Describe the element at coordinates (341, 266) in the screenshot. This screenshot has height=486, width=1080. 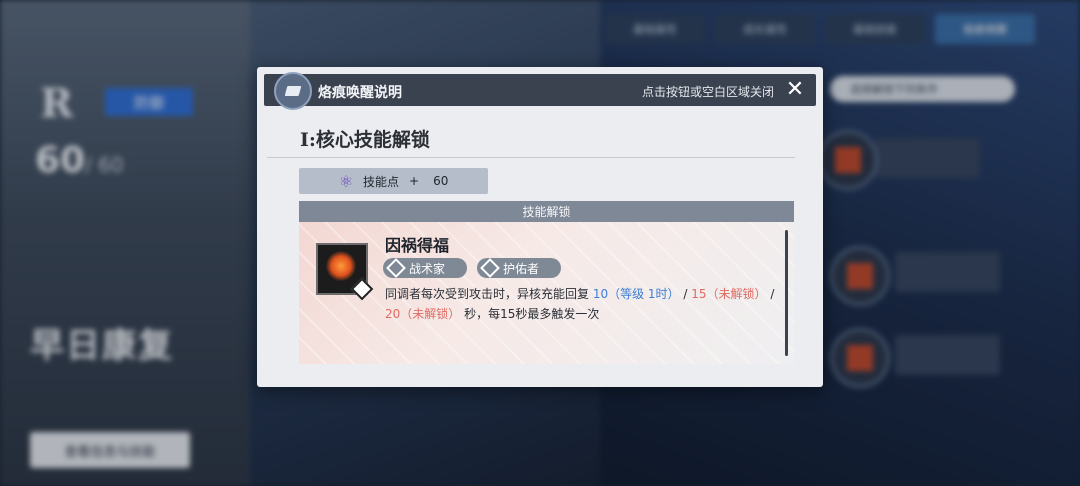
I see `burst-icon` at that location.